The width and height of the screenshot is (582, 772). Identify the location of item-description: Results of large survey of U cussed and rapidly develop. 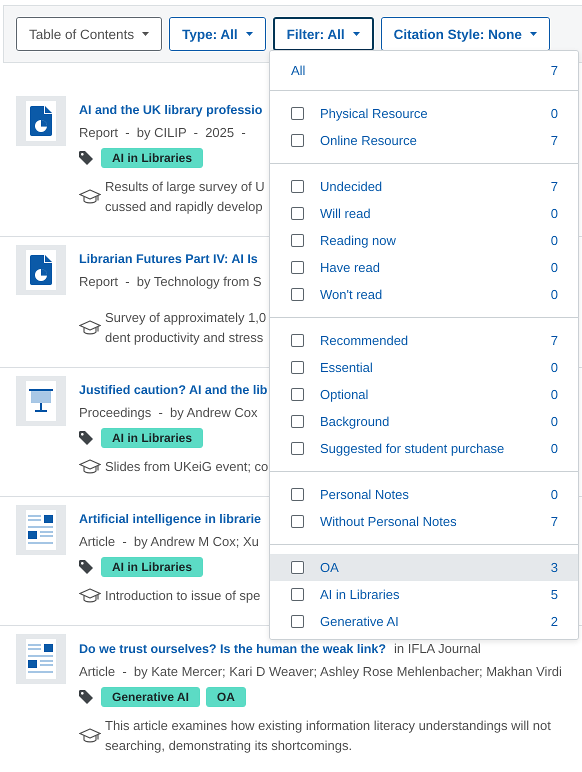
(185, 197).